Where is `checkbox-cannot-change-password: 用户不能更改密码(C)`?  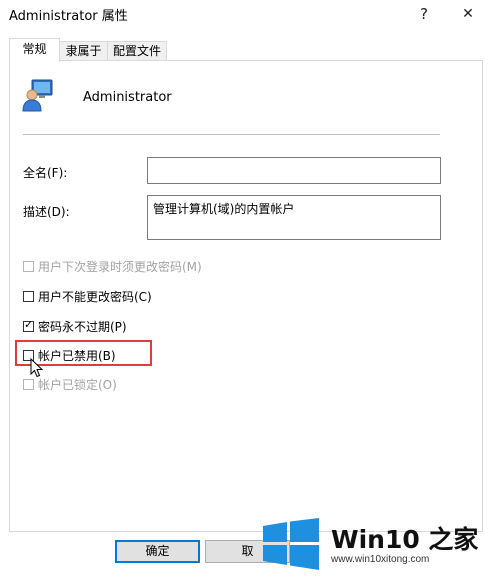
checkbox-cannot-change-password: 用户不能更改密码(C) is located at coordinates (87, 296).